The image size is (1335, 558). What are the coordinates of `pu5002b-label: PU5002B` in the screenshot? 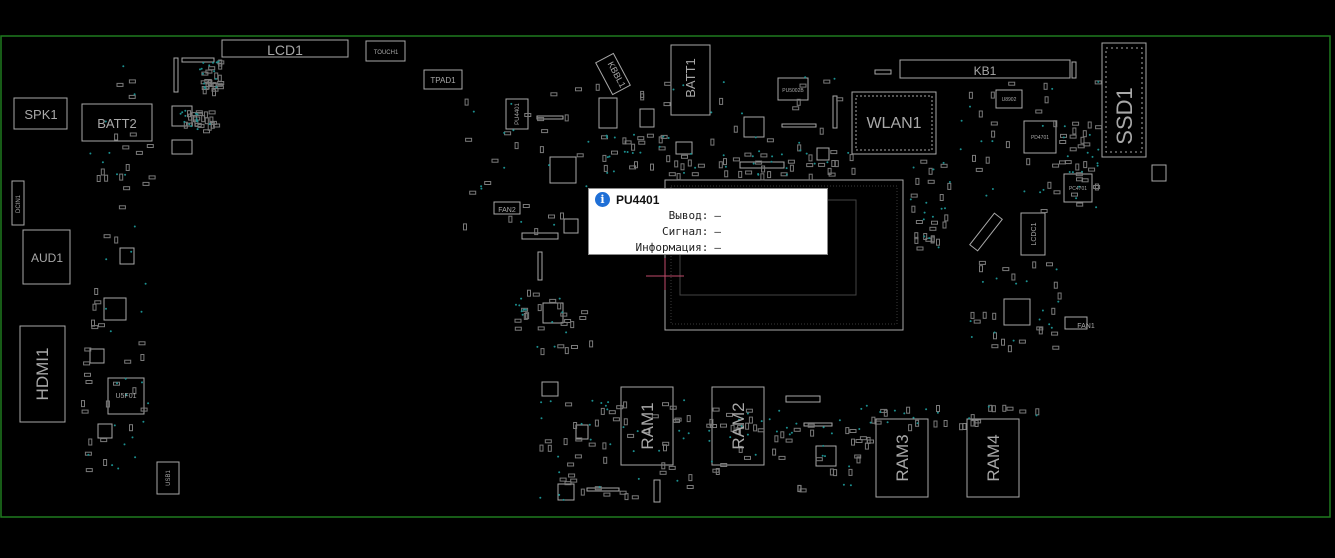 It's located at (793, 91).